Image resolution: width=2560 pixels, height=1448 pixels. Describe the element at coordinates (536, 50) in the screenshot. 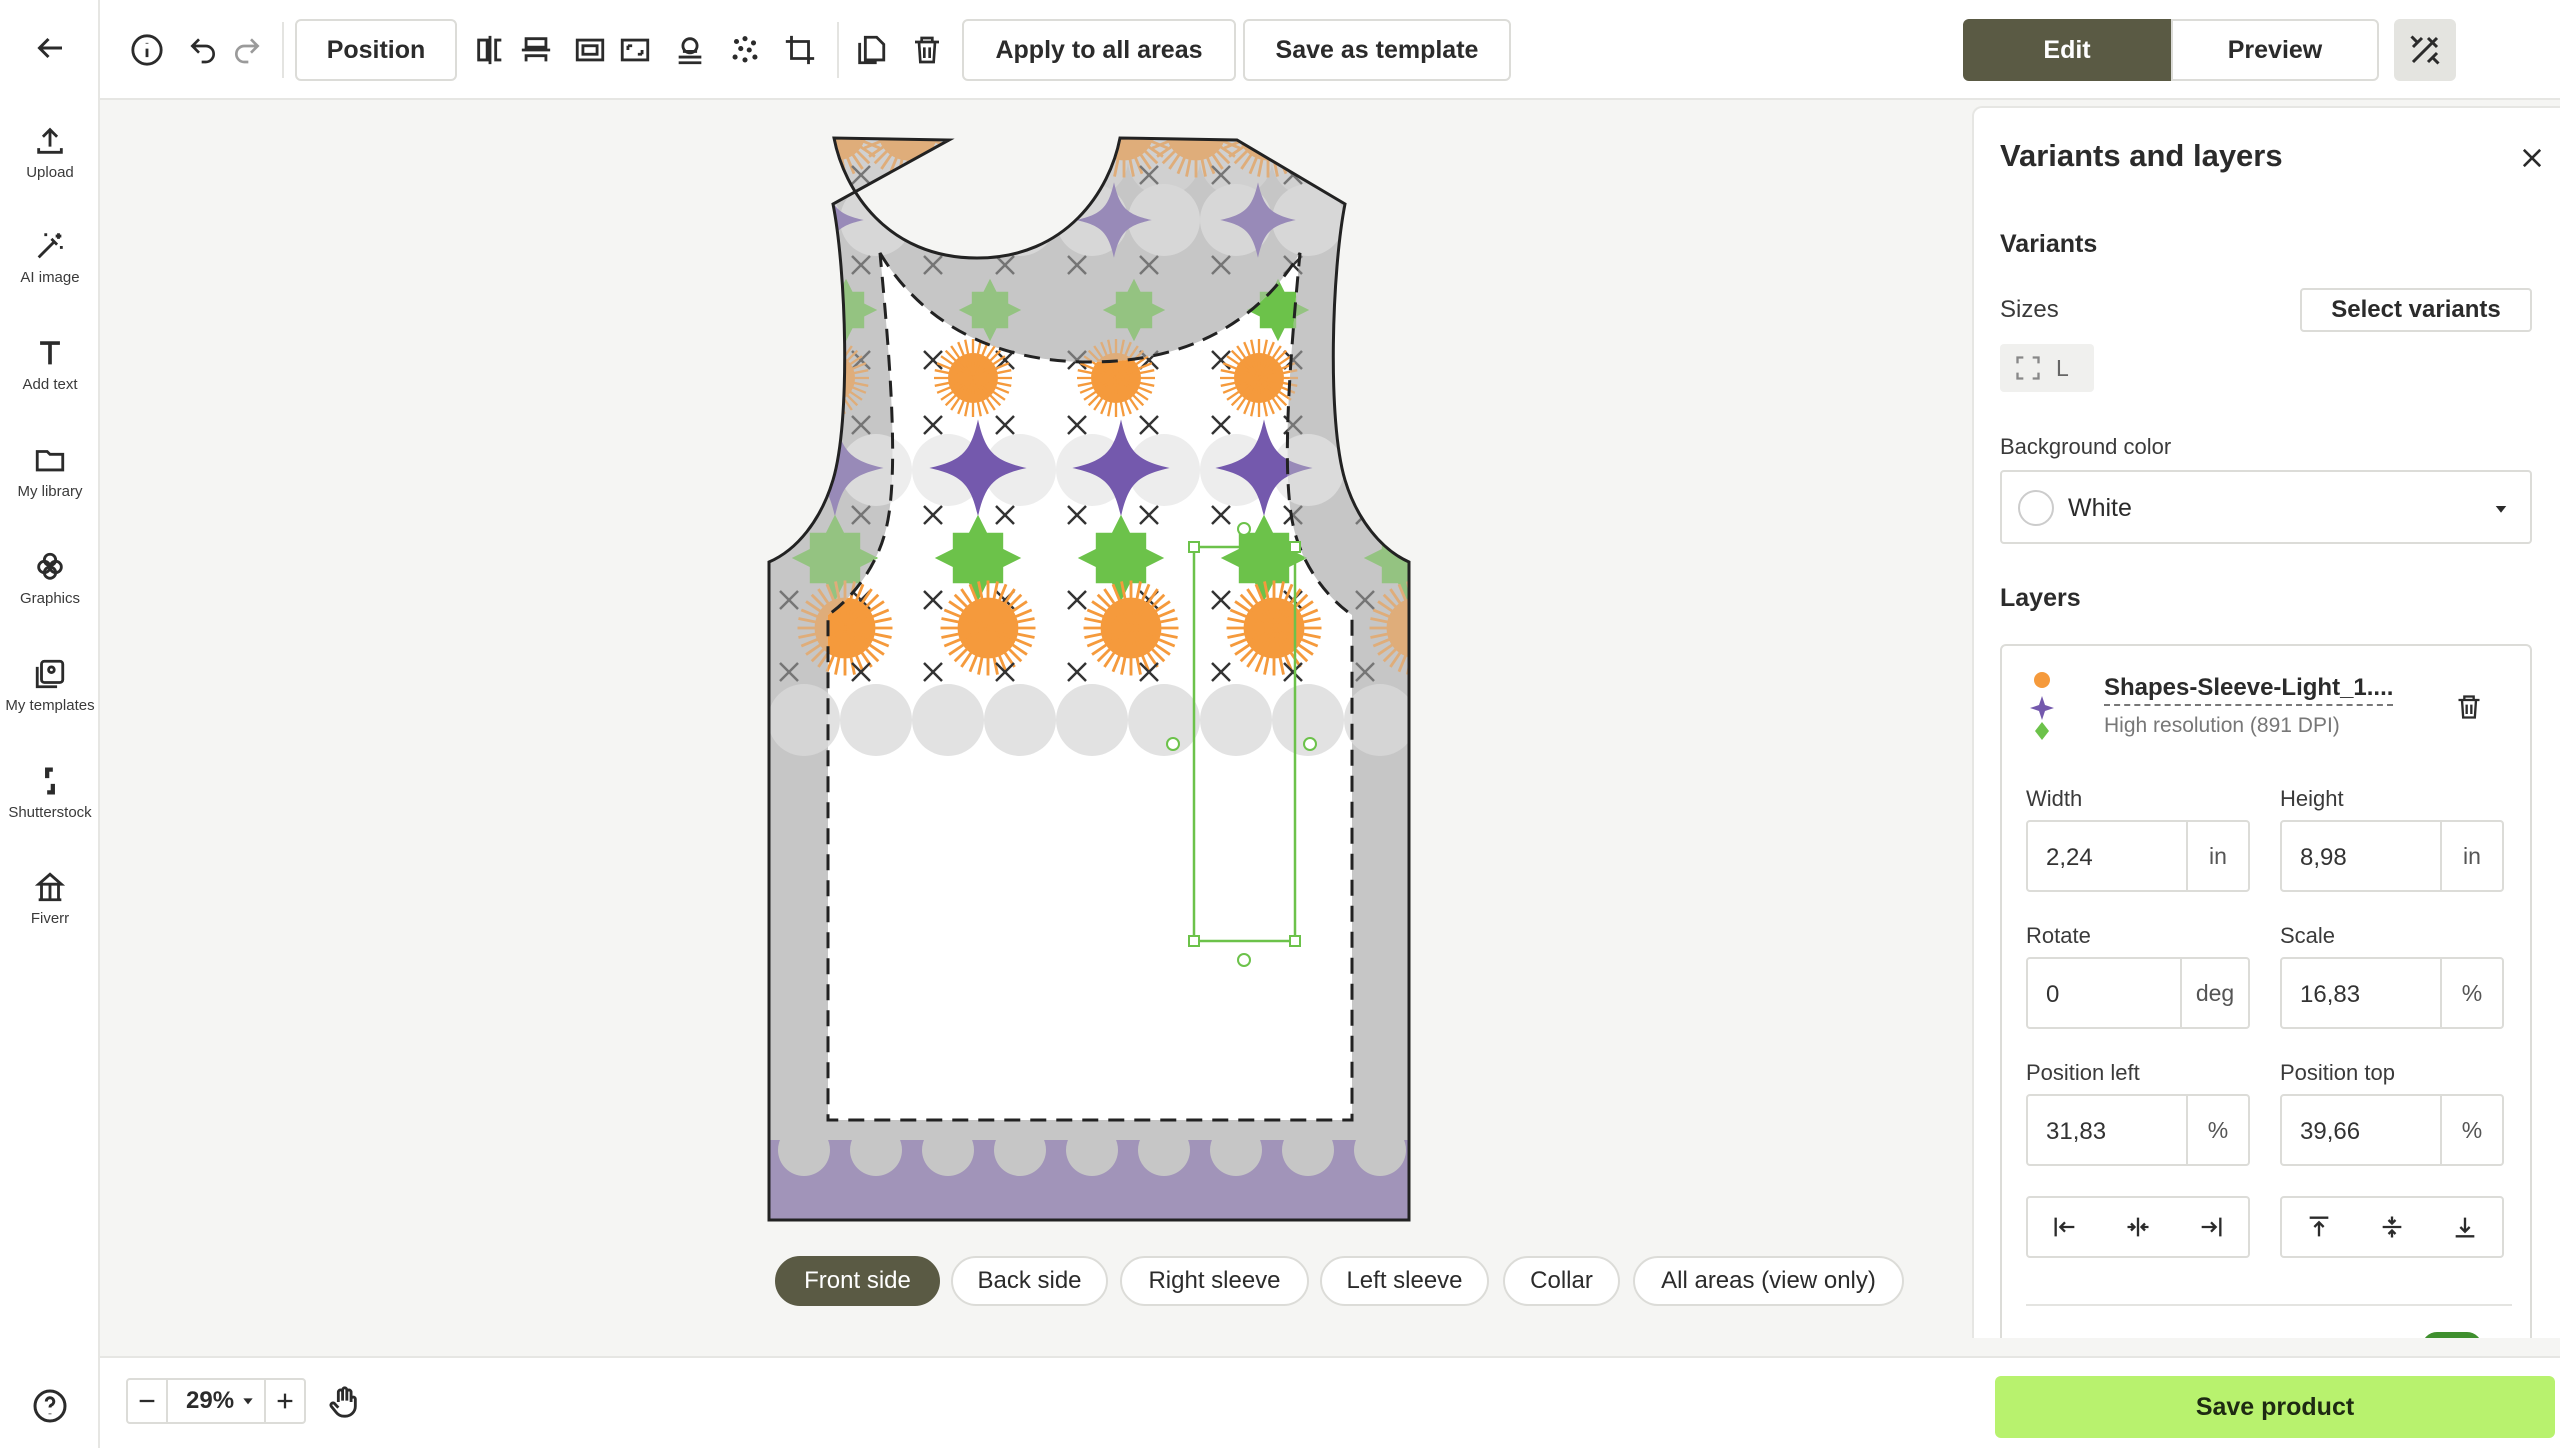

I see `flip-vertical-button` at that location.